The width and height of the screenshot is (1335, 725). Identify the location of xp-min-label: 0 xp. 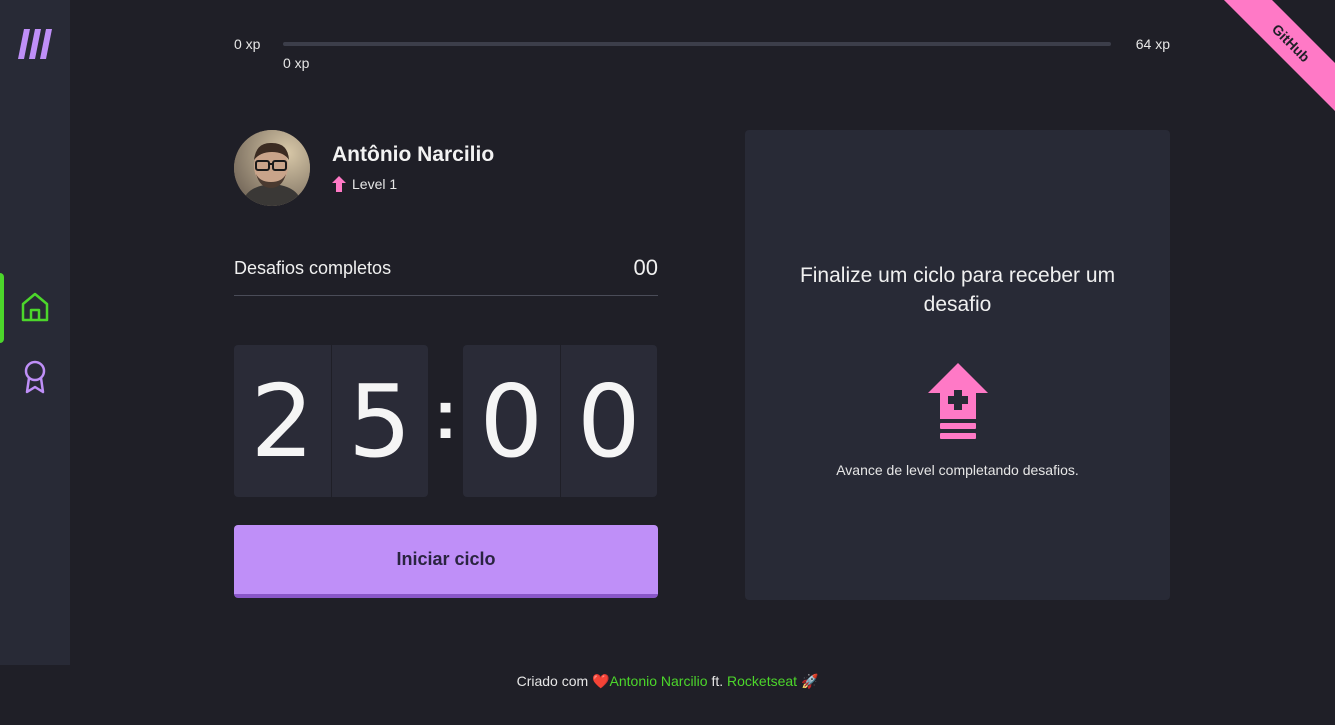
(247, 44).